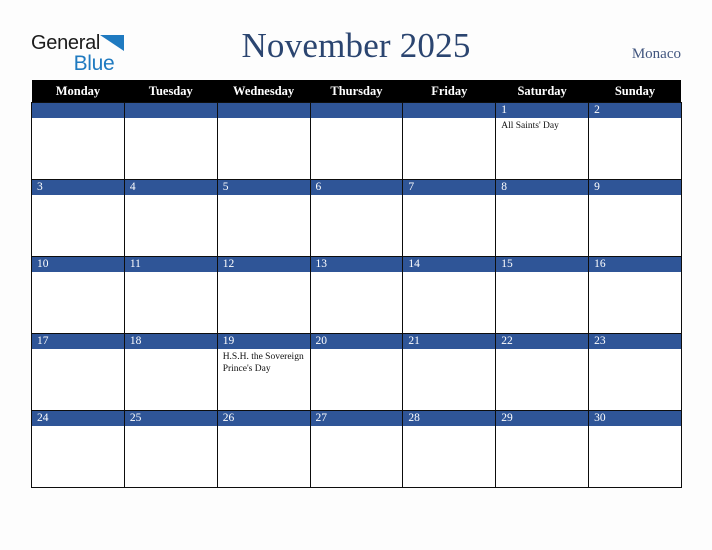 The height and width of the screenshot is (550, 712). What do you see at coordinates (78, 187) in the screenshot?
I see `day-number: 3` at bounding box center [78, 187].